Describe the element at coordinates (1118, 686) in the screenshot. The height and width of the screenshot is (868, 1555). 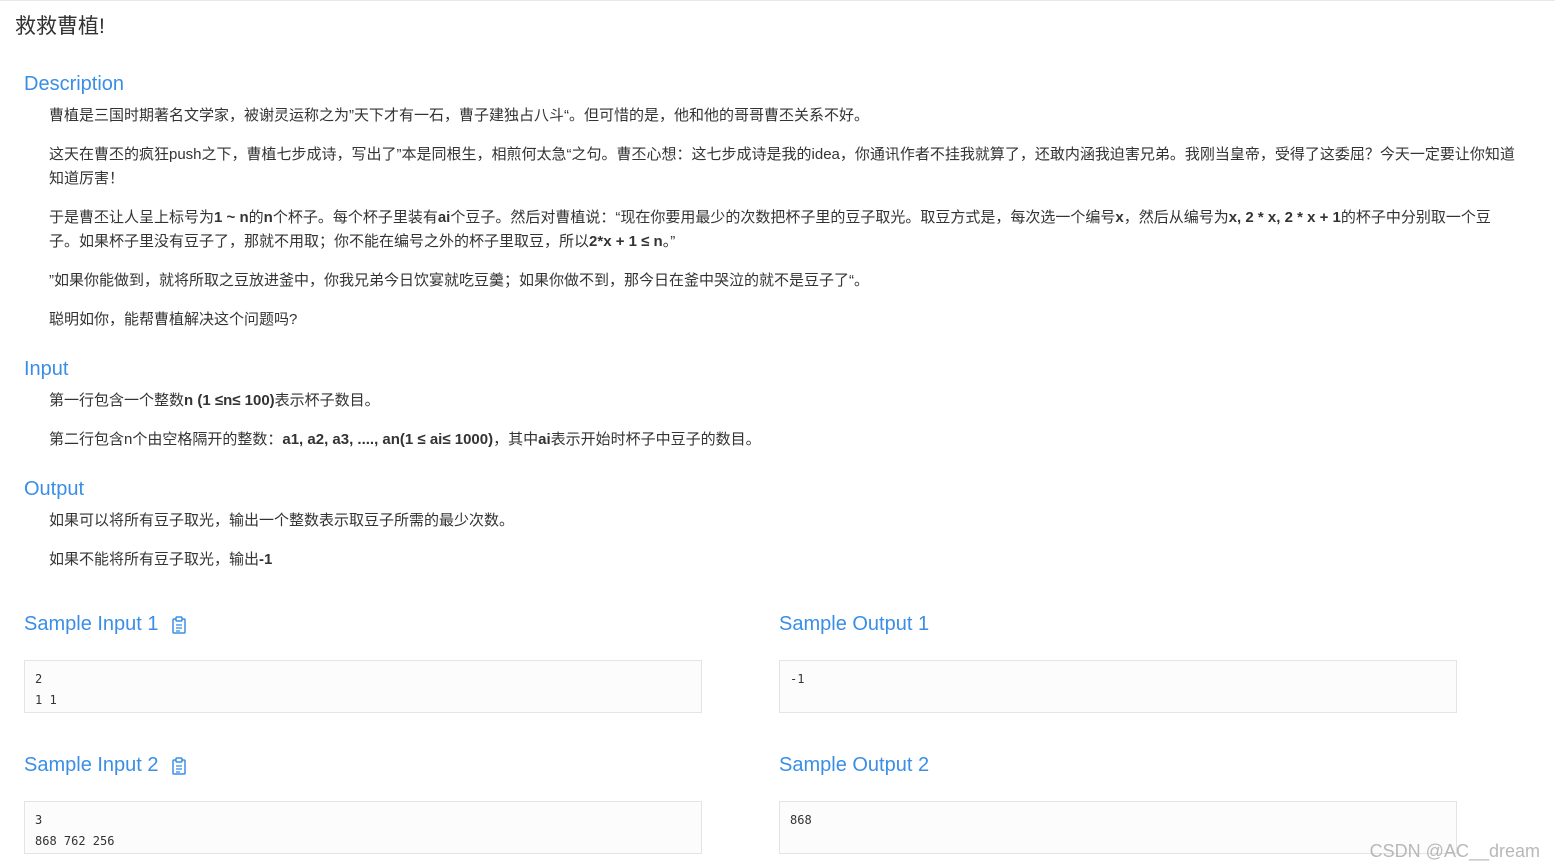
I see `sample-output-1-box: -1` at that location.